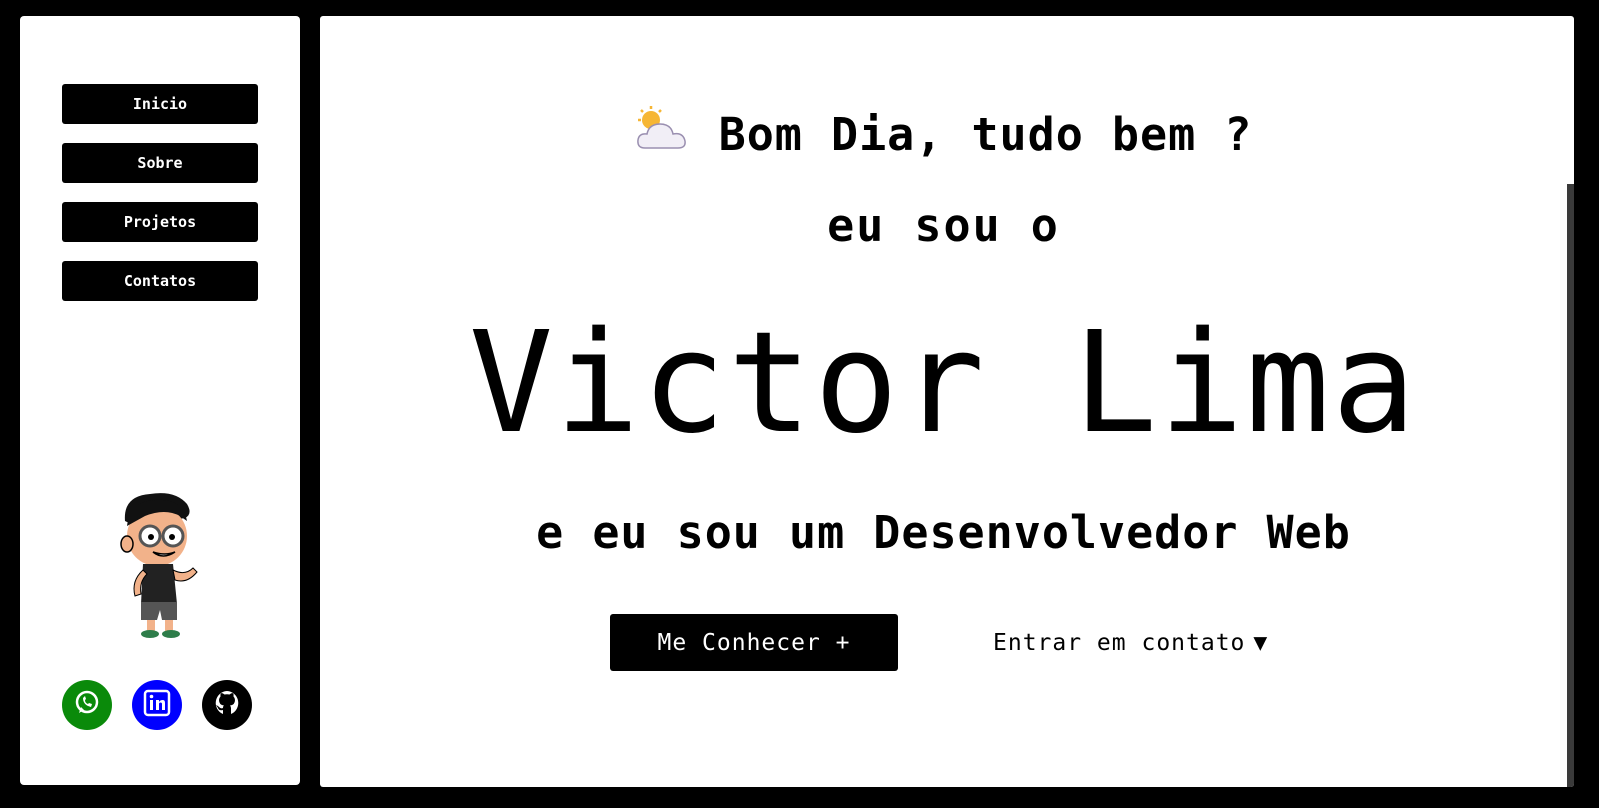  I want to click on greeting: Bom Dia, tudo bem ?, so click(943, 134).